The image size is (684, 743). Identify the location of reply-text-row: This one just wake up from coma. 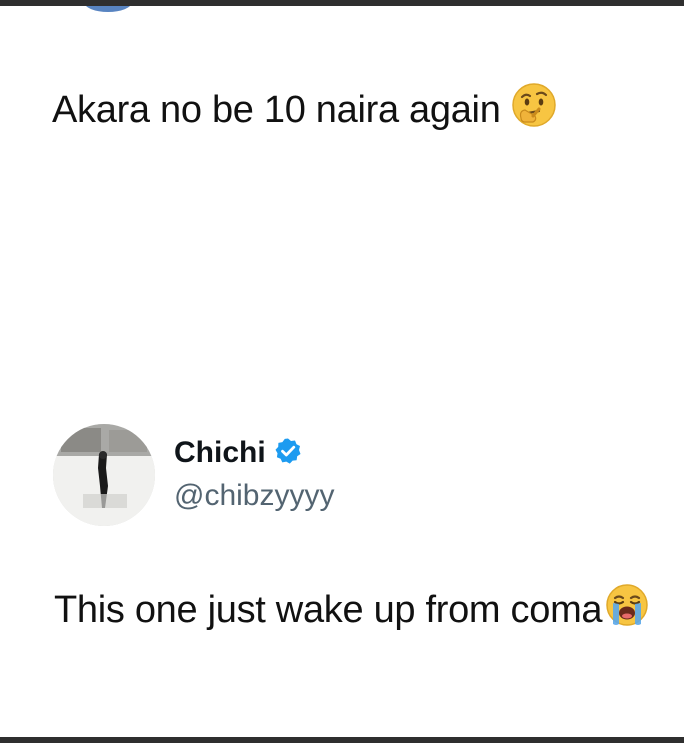
(352, 610).